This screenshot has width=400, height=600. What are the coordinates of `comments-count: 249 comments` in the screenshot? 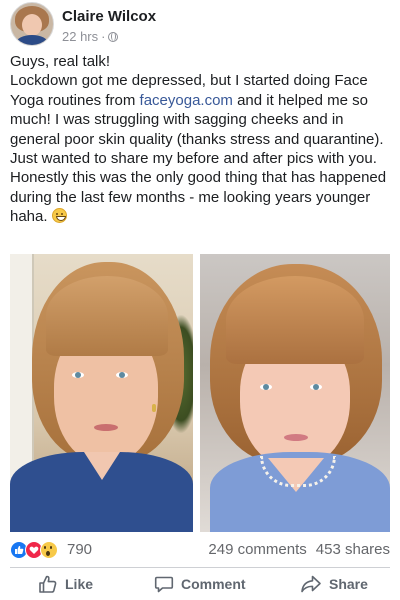 It's located at (257, 549).